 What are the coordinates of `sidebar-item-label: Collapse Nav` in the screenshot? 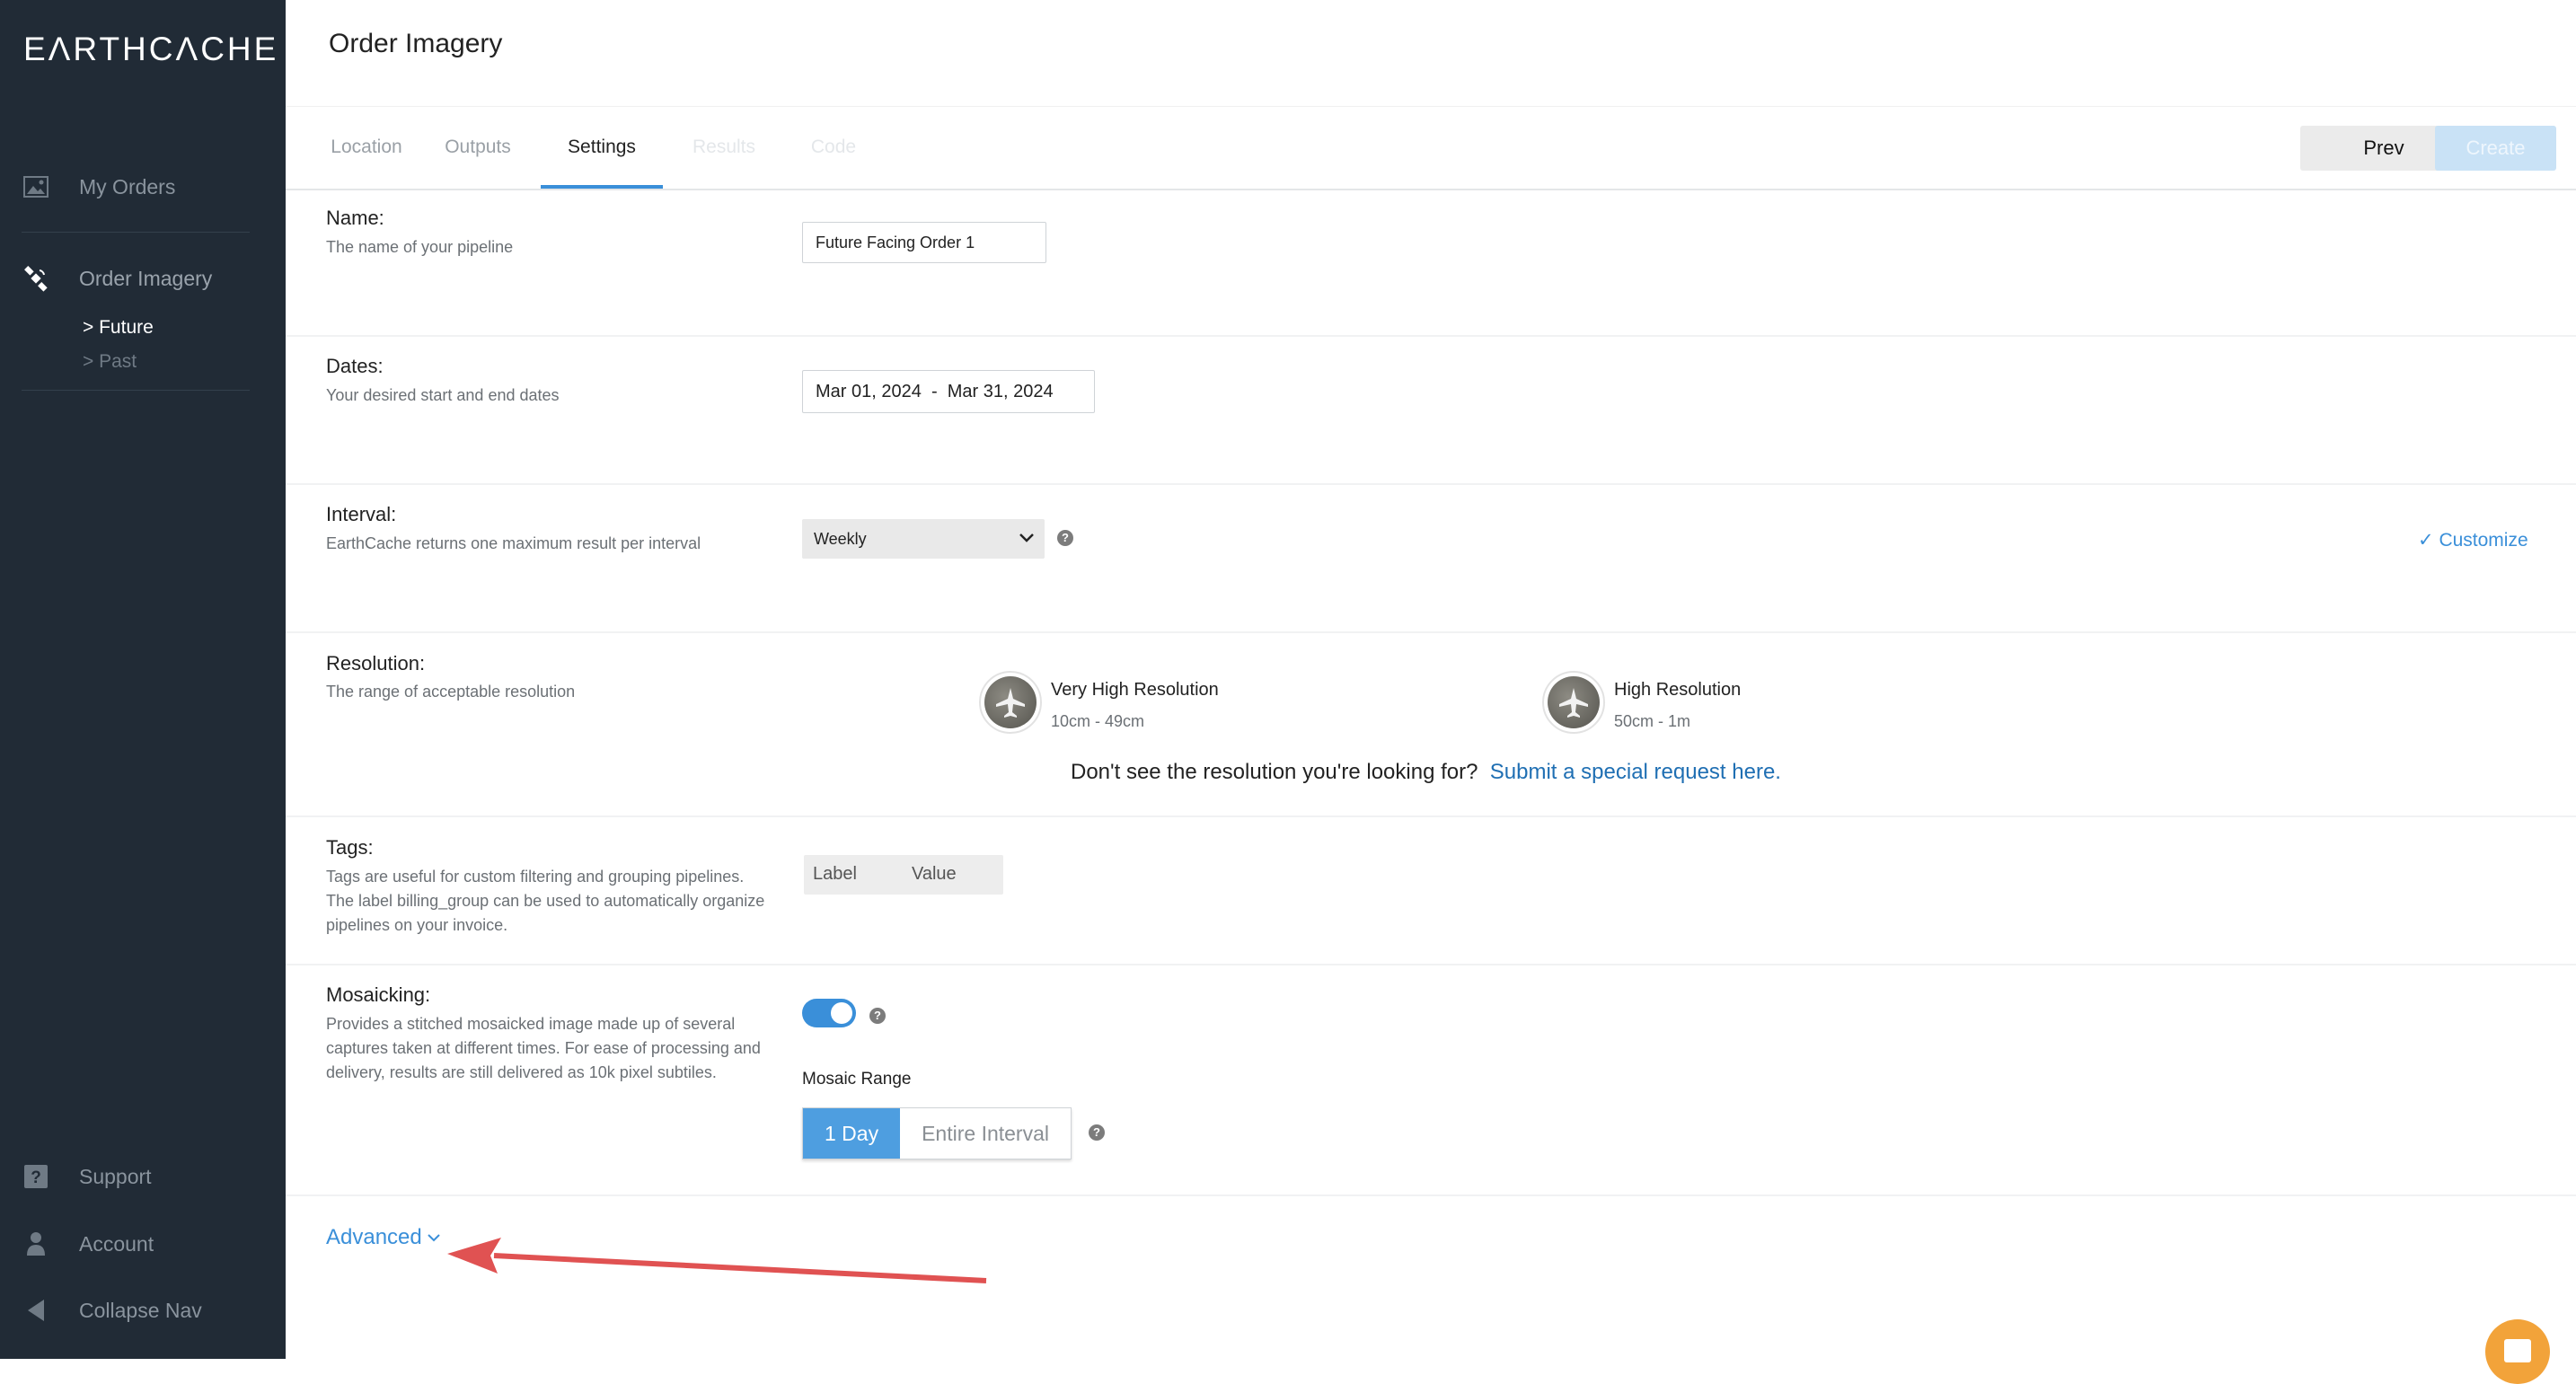 It's located at (140, 1310).